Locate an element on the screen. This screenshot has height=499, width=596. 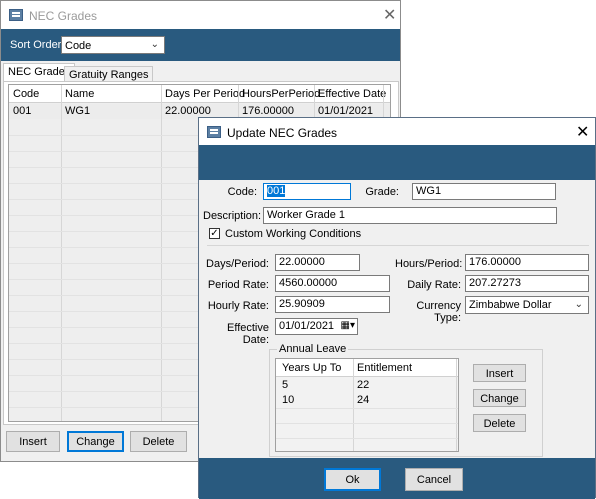
currency-type-label: Currency Type: is located at coordinates (438, 312).